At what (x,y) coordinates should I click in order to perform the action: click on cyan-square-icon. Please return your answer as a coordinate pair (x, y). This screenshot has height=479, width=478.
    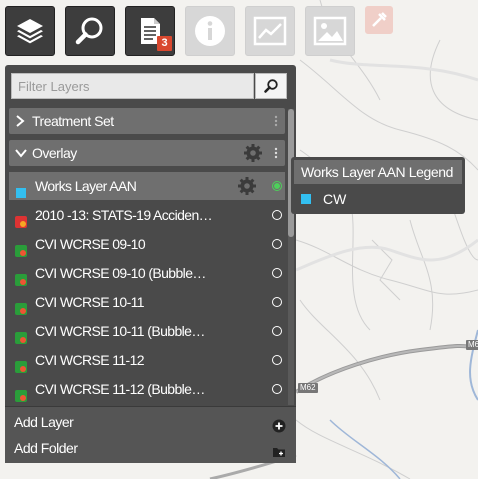
    Looking at the image, I should click on (21, 189).